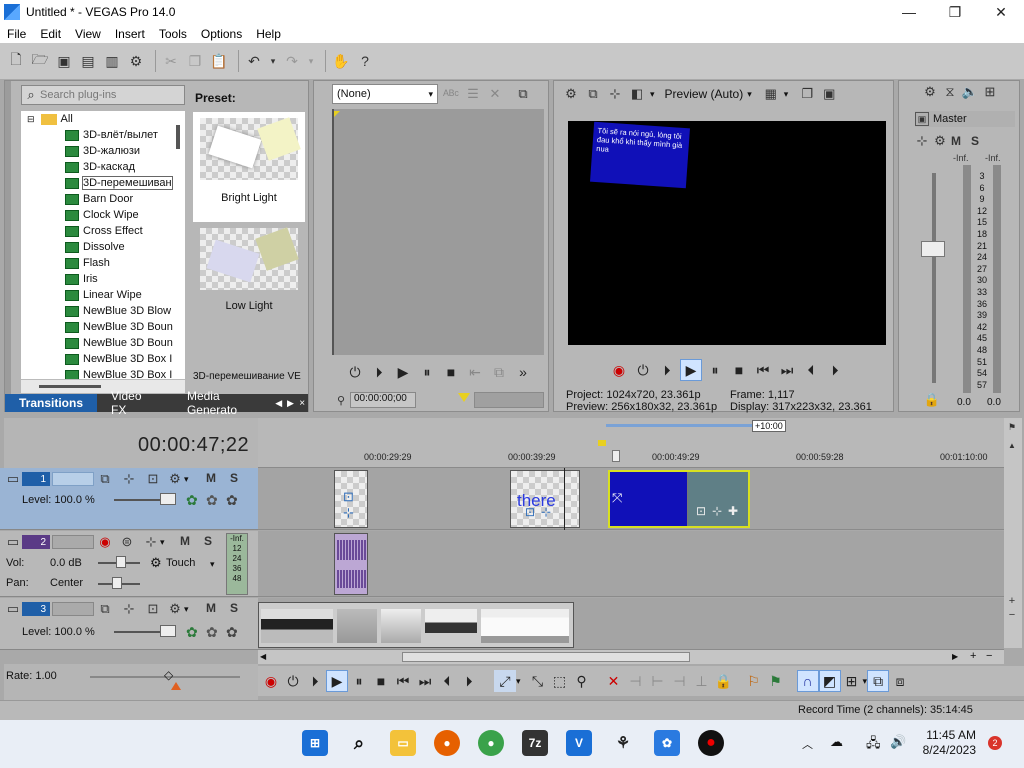  What do you see at coordinates (667, 743) in the screenshot?
I see `app-icon: ✿` at bounding box center [667, 743].